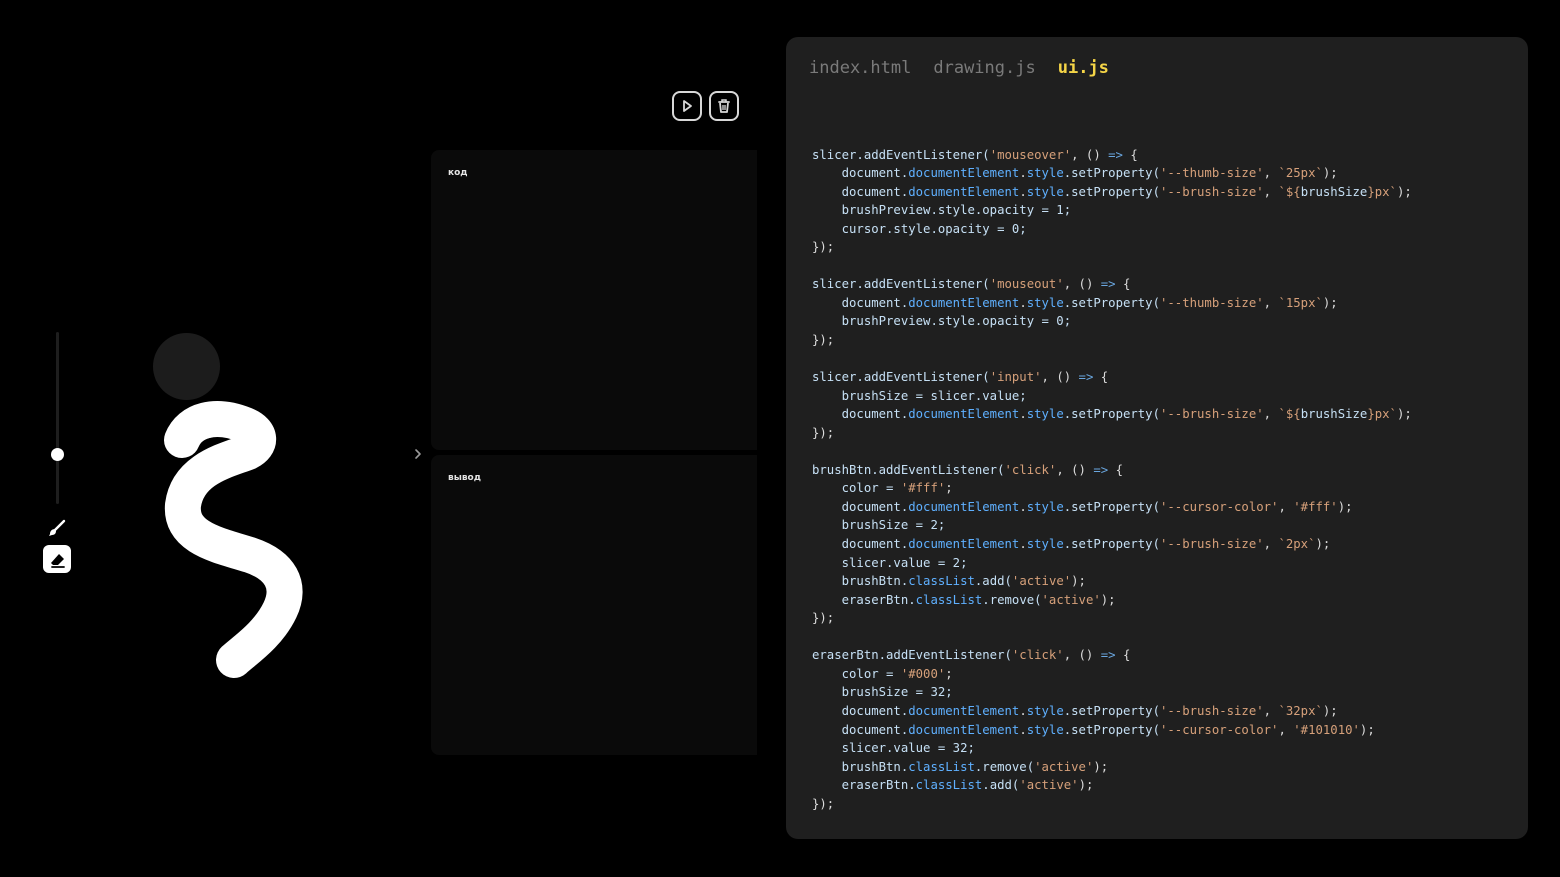 Image resolution: width=1560 pixels, height=877 pixels. Describe the element at coordinates (57, 528) in the screenshot. I see `brush-button` at that location.